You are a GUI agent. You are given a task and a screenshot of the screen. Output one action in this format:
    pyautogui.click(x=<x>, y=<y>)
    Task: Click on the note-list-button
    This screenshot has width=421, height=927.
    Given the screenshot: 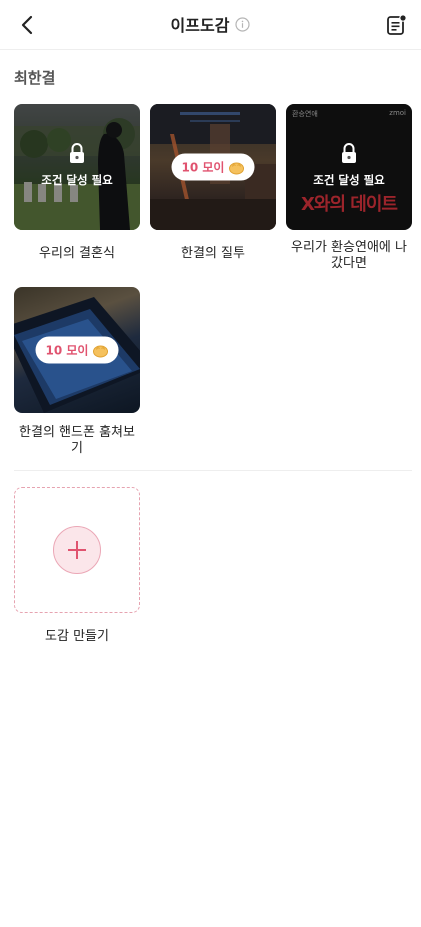 What is the action you would take?
    pyautogui.click(x=396, y=25)
    